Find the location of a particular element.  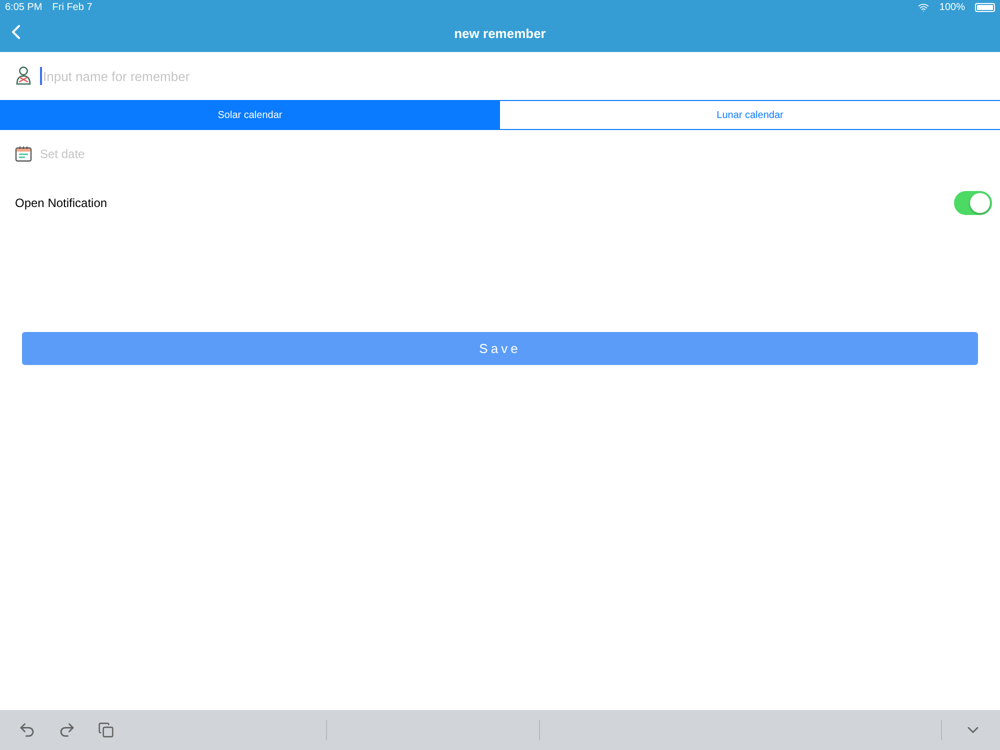

status-time: 6:05 PM is located at coordinates (23, 7).